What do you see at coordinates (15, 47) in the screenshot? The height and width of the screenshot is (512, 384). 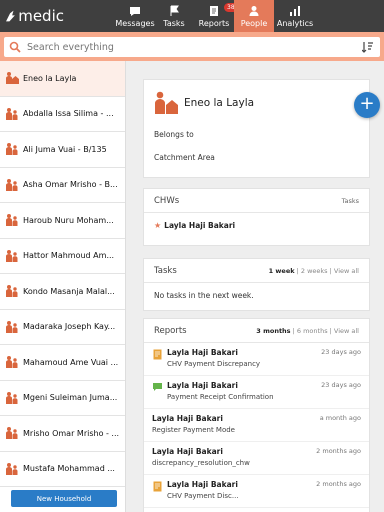 I see `search-icon` at bounding box center [15, 47].